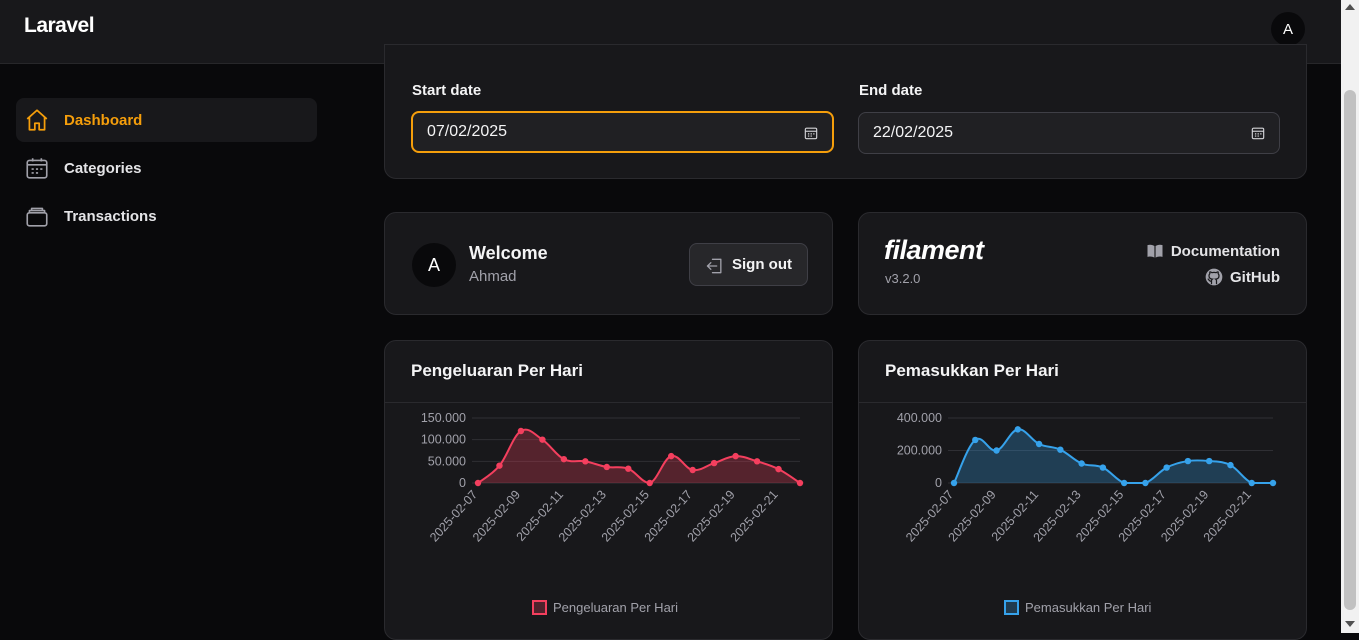  I want to click on sign-out-button: Sign out, so click(748, 264).